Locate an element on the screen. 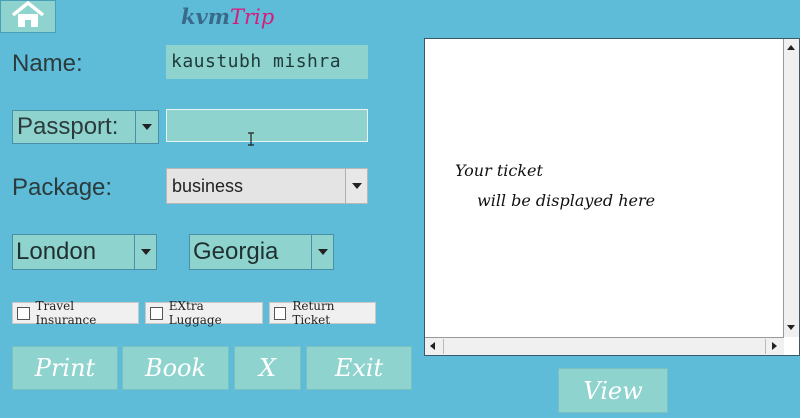  book-button: Book is located at coordinates (175, 368).